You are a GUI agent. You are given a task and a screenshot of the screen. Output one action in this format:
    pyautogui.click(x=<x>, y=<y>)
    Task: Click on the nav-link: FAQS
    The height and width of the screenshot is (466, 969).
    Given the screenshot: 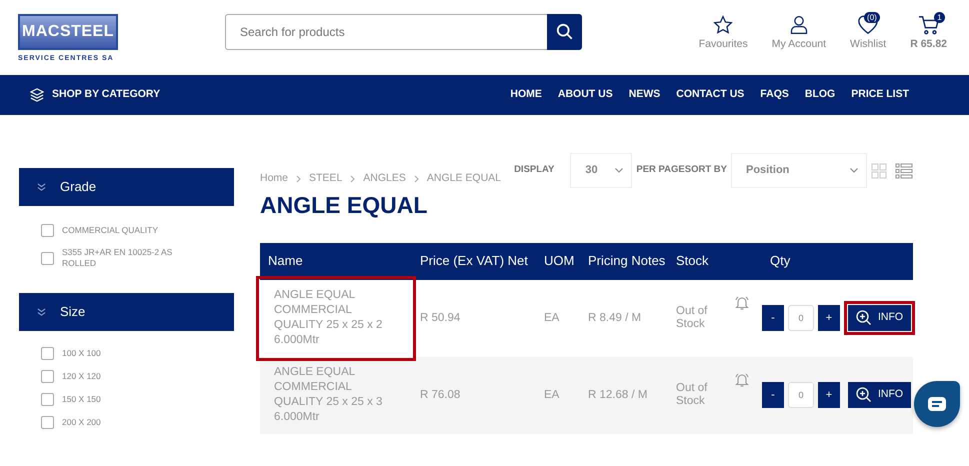 What is the action you would take?
    pyautogui.click(x=774, y=95)
    